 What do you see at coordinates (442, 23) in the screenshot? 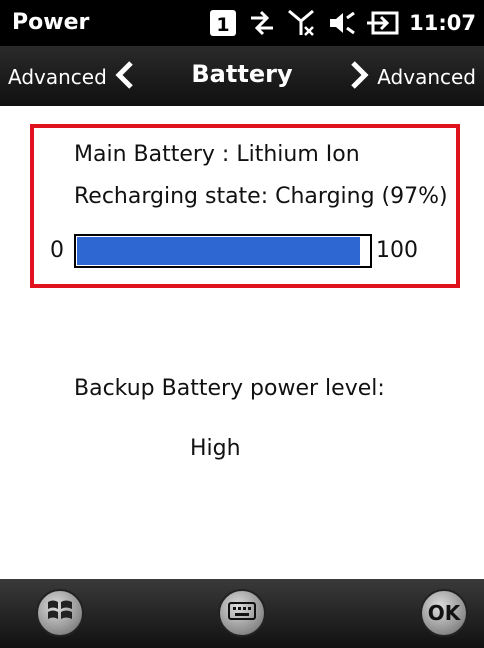
I see `clock: 11:07` at bounding box center [442, 23].